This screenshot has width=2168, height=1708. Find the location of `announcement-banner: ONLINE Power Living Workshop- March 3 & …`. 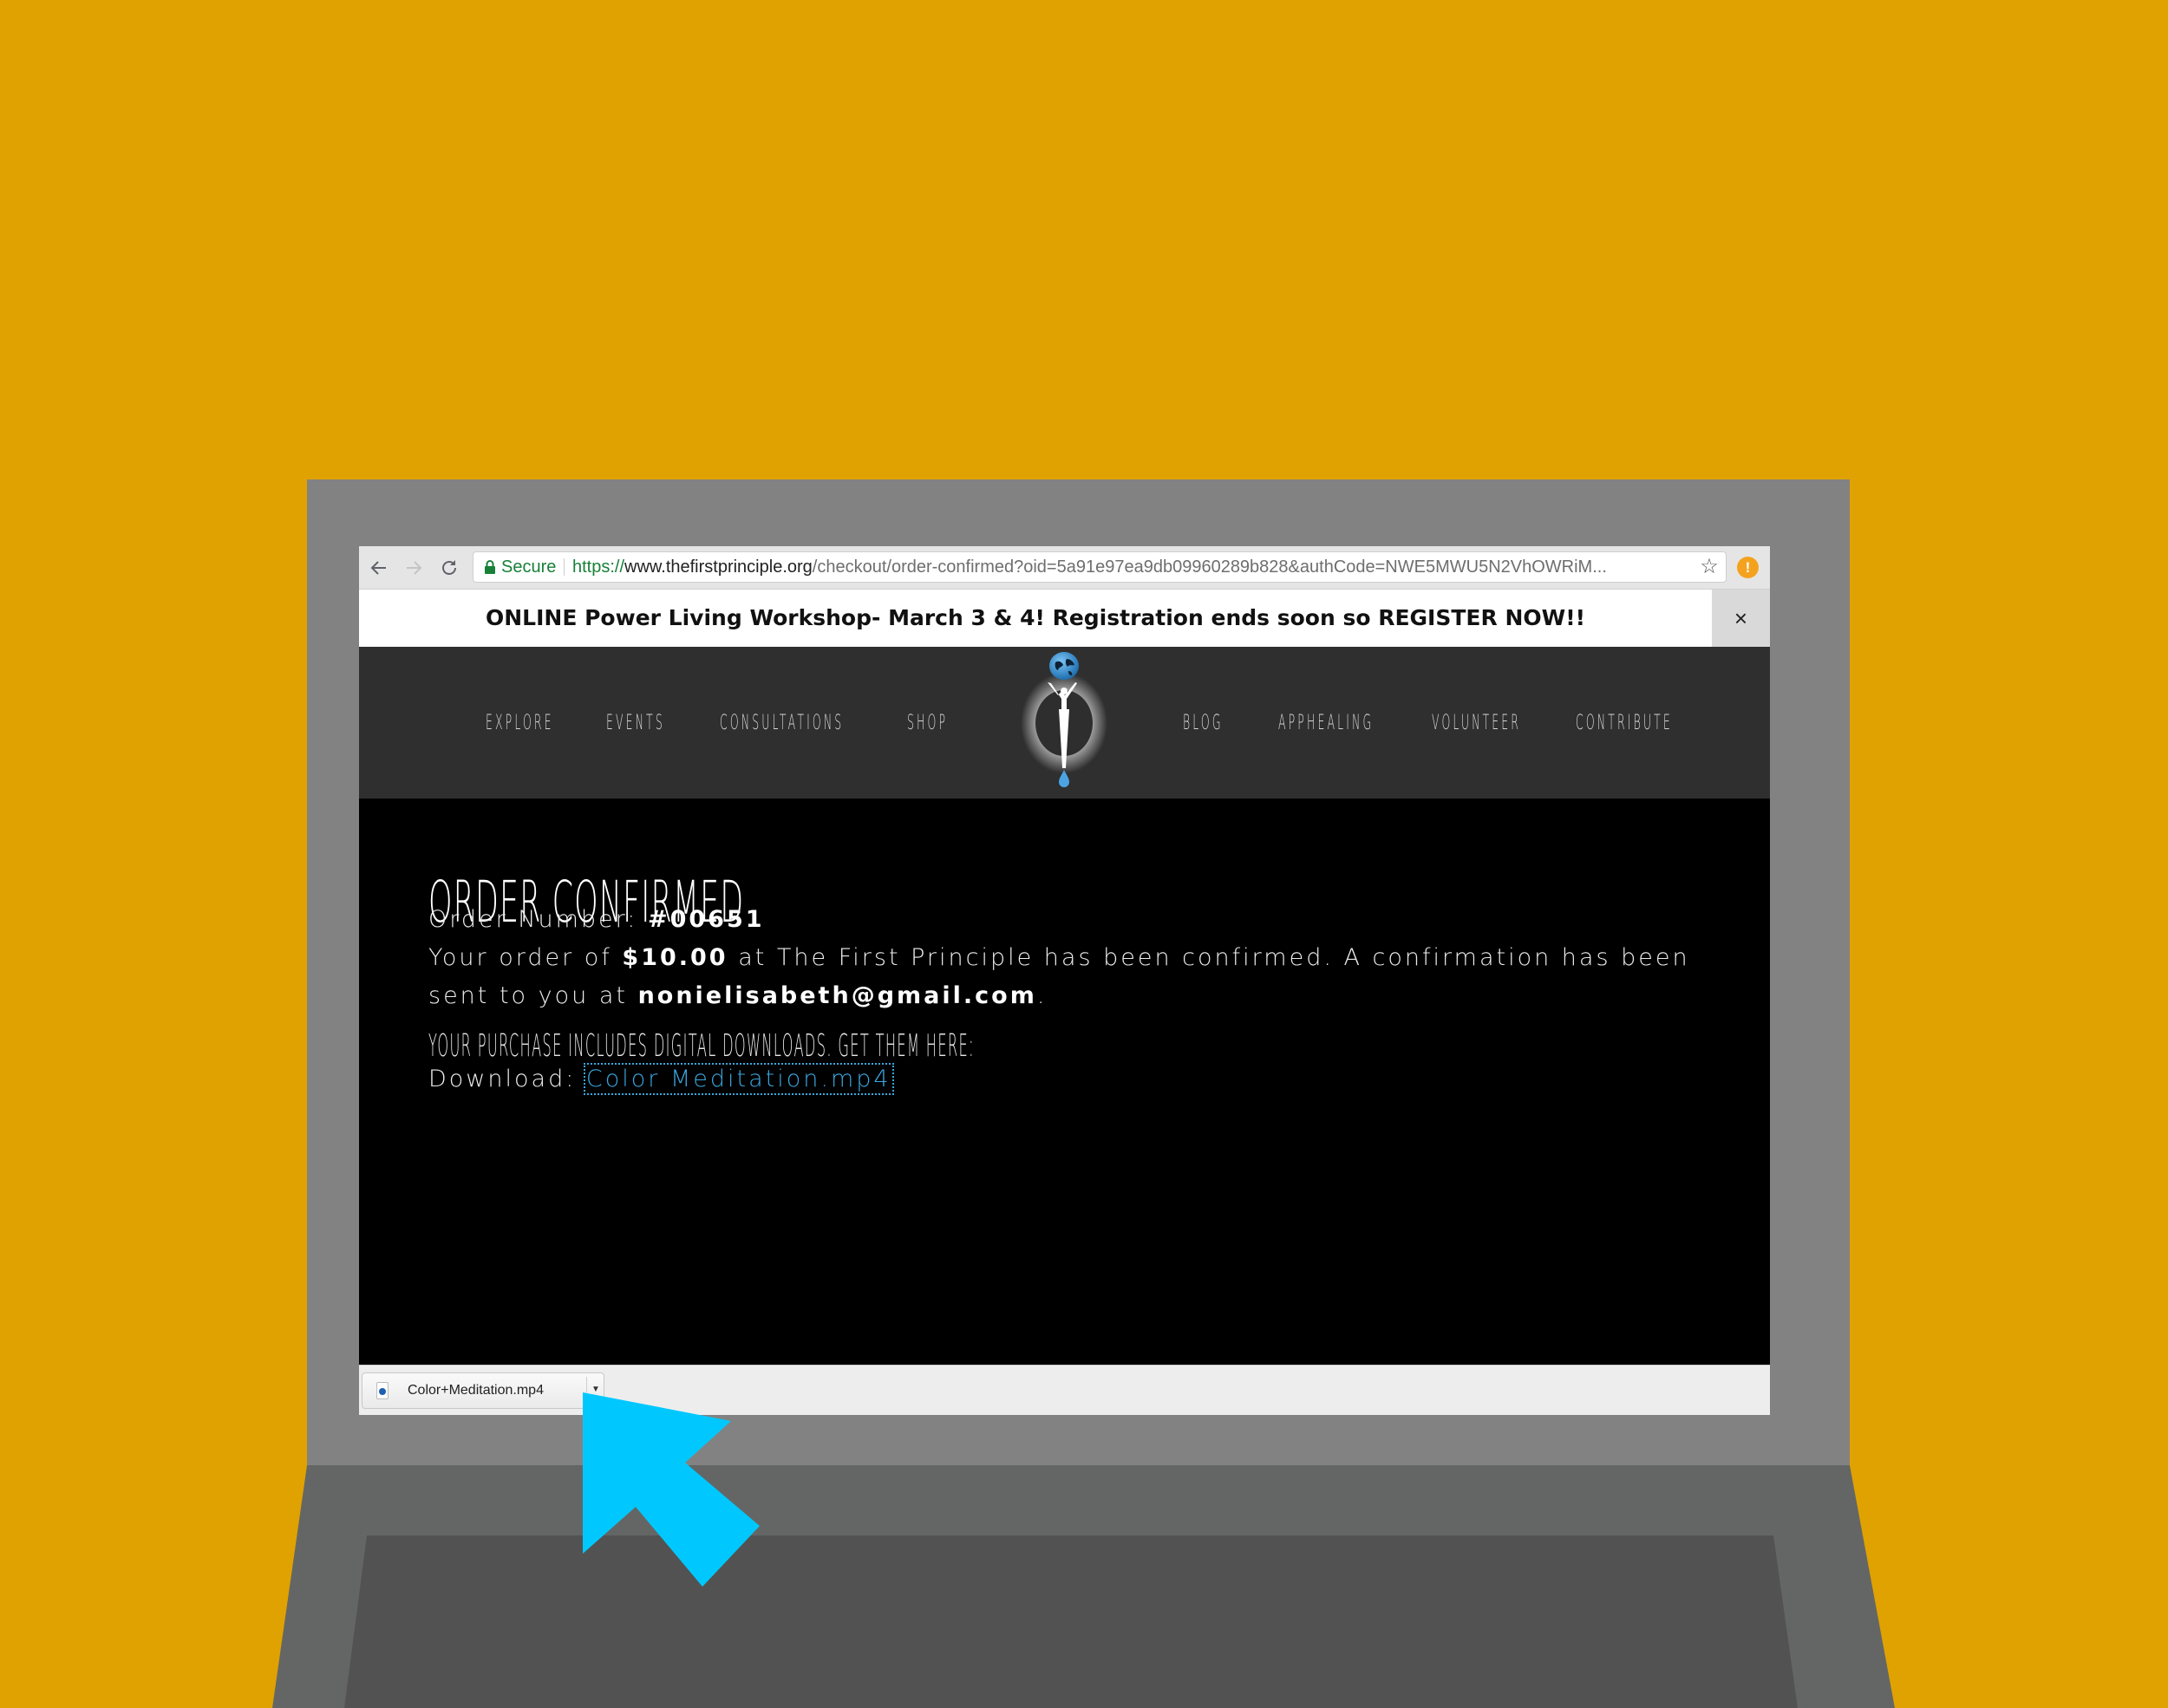

announcement-banner: ONLINE Power Living Workshop- March 3 & … is located at coordinates (1064, 618).